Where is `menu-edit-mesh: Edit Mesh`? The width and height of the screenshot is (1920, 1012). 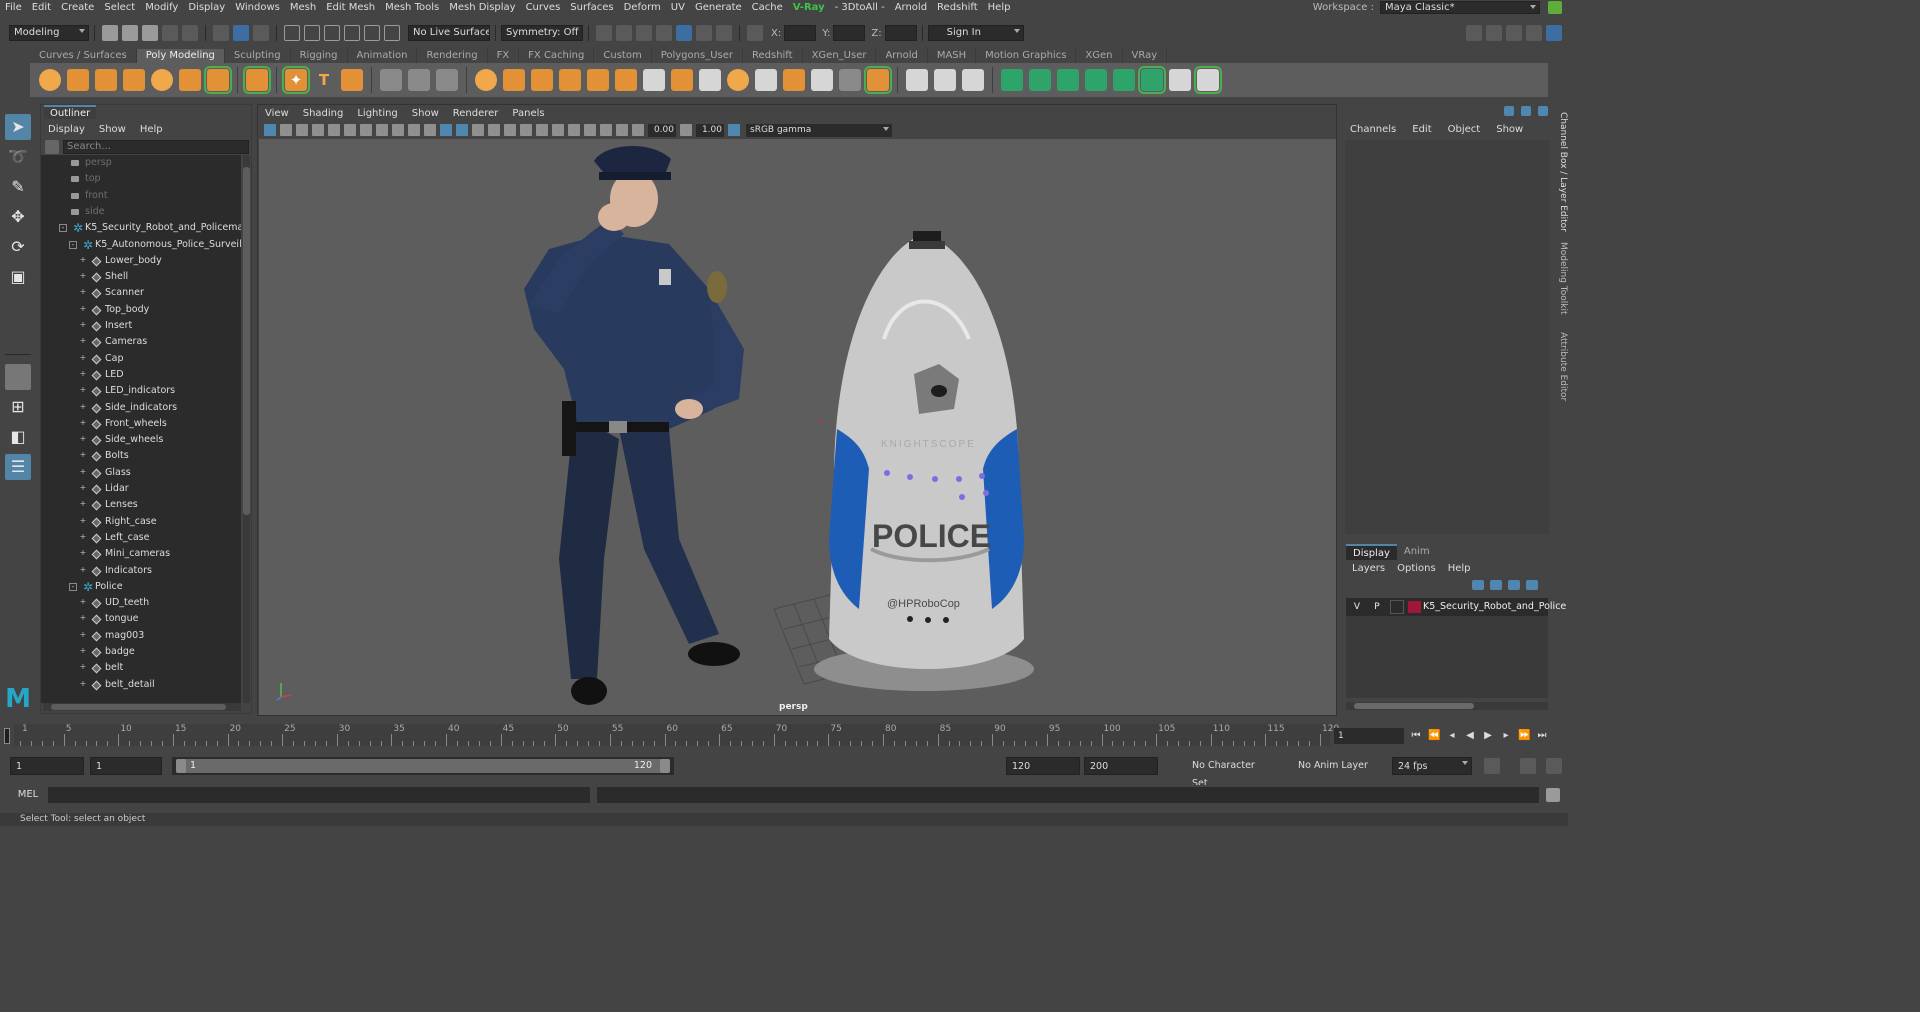
menu-edit-mesh: Edit Mesh is located at coordinates (350, 7).